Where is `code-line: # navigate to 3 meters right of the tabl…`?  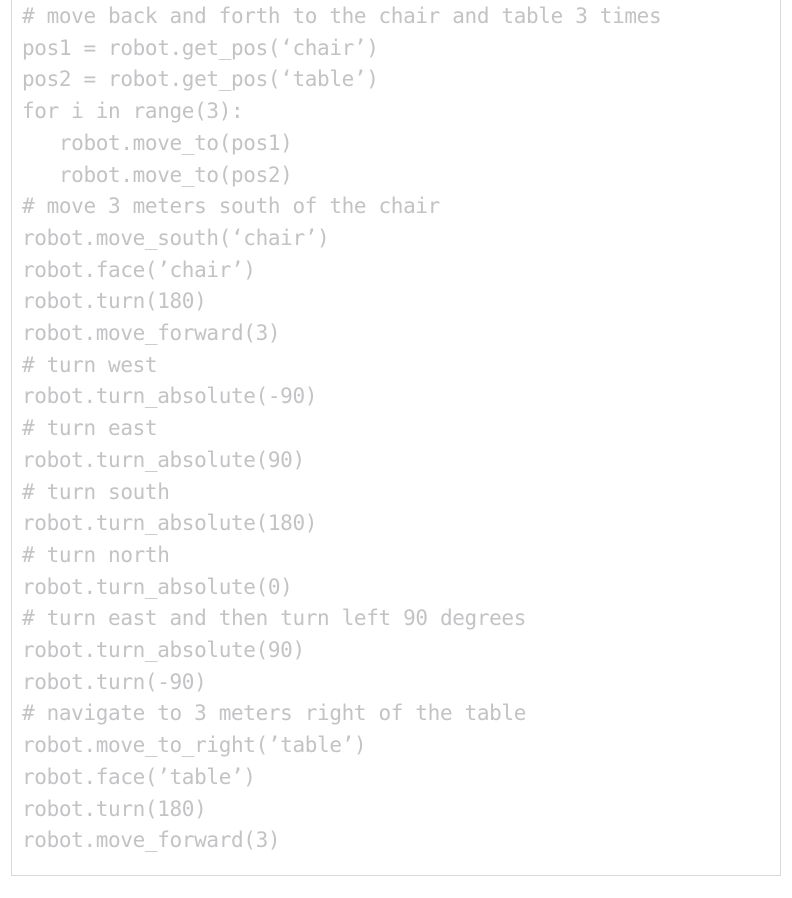
code-line: # navigate to 3 meters right of the tabl… is located at coordinates (274, 713).